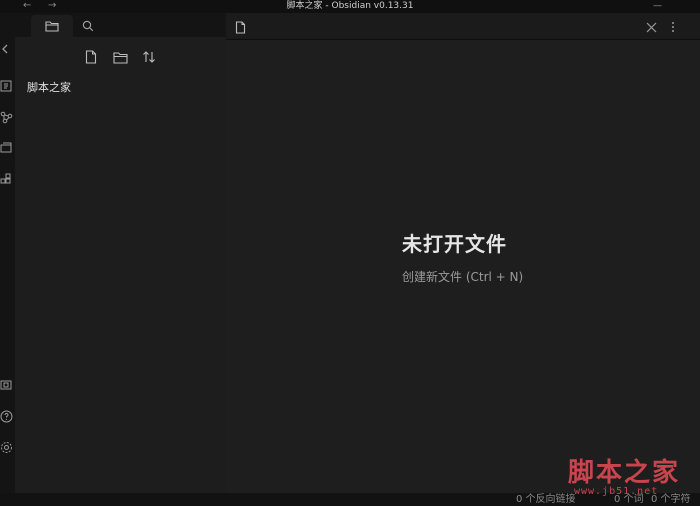  Describe the element at coordinates (624, 473) in the screenshot. I see `watermark-text: 脚本之家` at that location.